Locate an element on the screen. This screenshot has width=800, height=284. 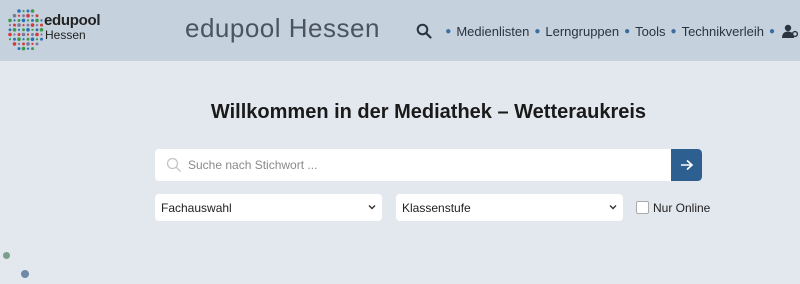
subject-select-value: Fachauswahl is located at coordinates (196, 207).